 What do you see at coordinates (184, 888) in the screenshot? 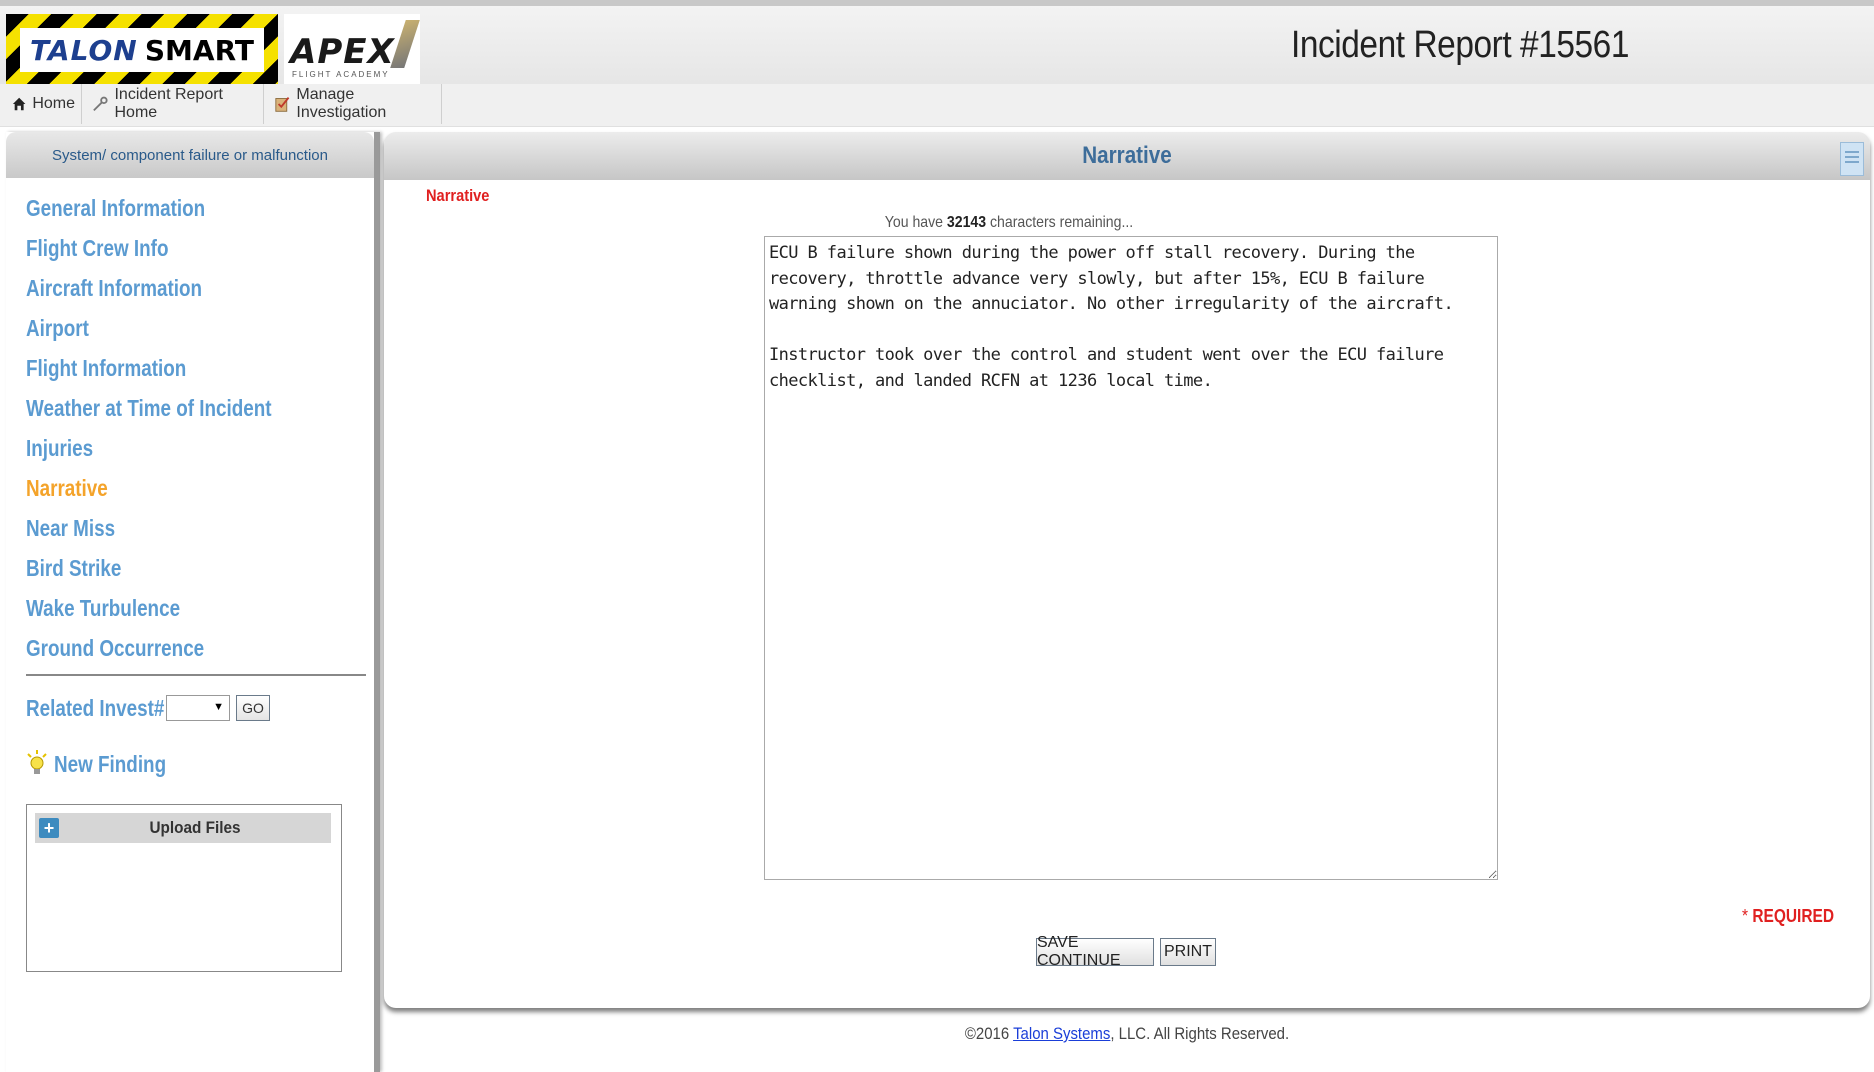
I see `upload-files-panel: + Upload Files` at bounding box center [184, 888].